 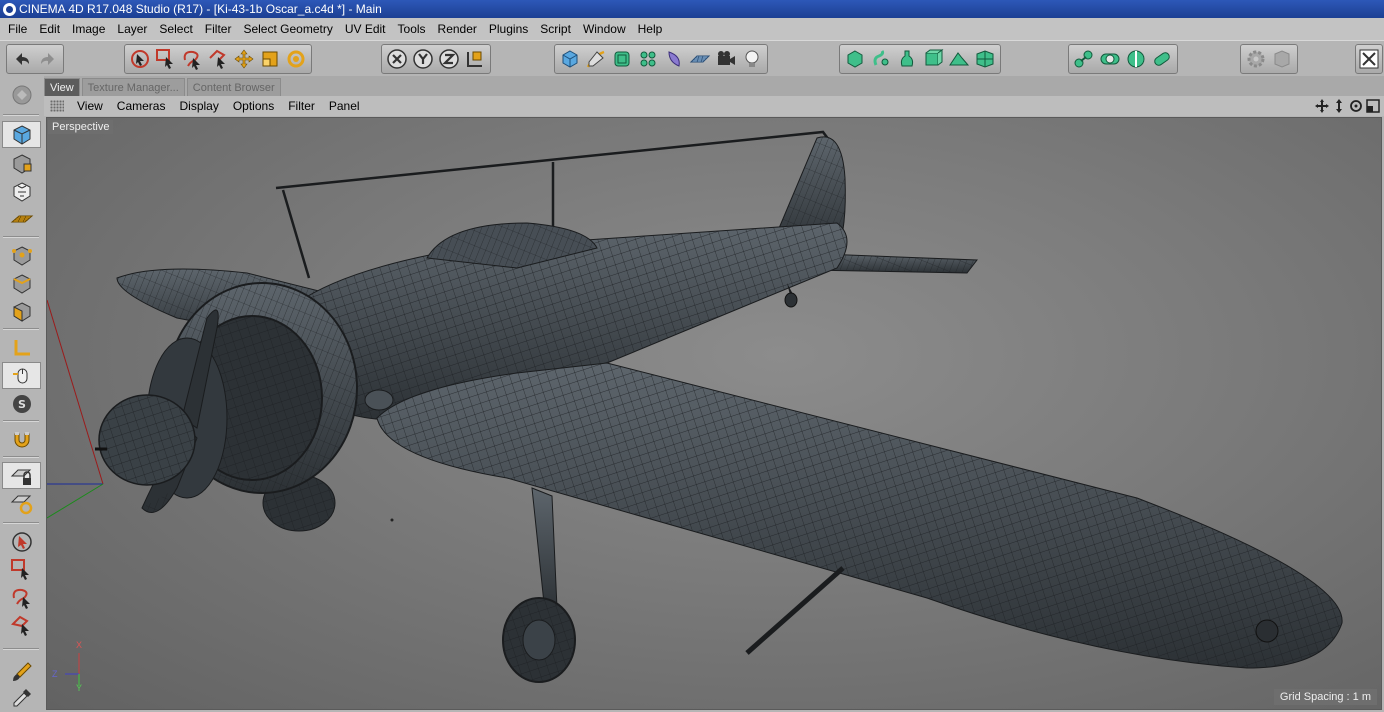 What do you see at coordinates (21, 219) in the screenshot?
I see `workplane-icon` at bounding box center [21, 219].